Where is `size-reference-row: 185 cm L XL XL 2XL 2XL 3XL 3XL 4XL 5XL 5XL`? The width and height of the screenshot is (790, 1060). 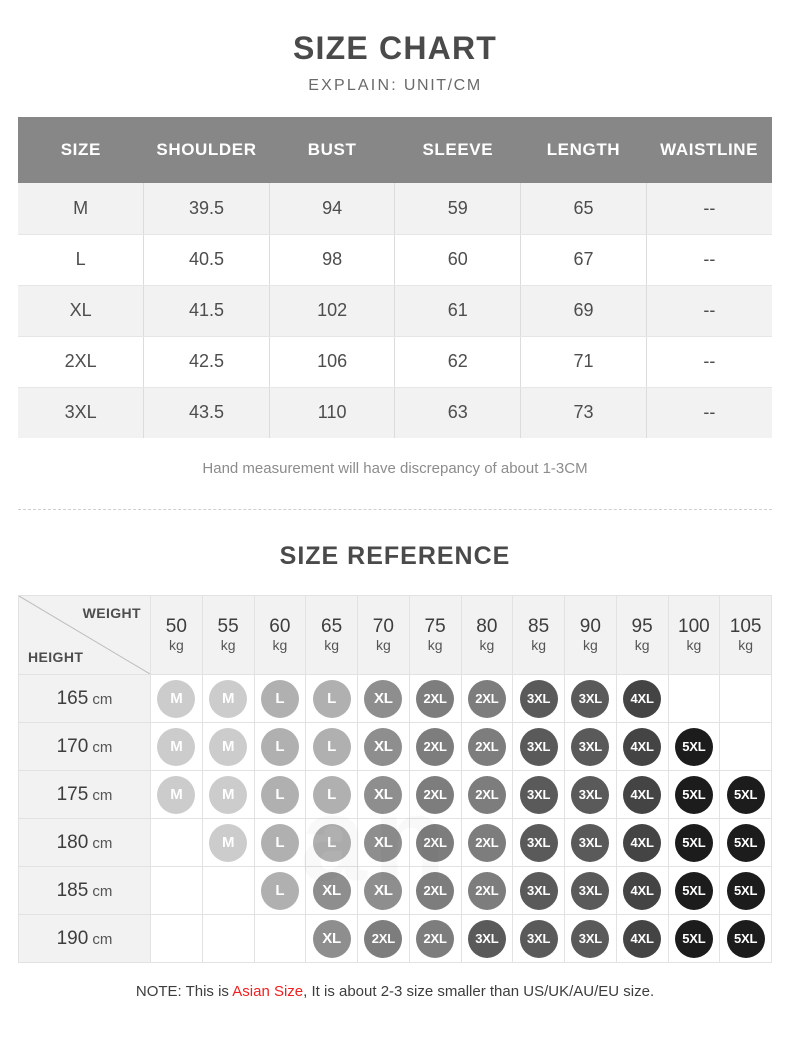 size-reference-row: 185 cm L XL XL 2XL 2XL 3XL 3XL 4XL 5XL 5XL is located at coordinates (395, 890).